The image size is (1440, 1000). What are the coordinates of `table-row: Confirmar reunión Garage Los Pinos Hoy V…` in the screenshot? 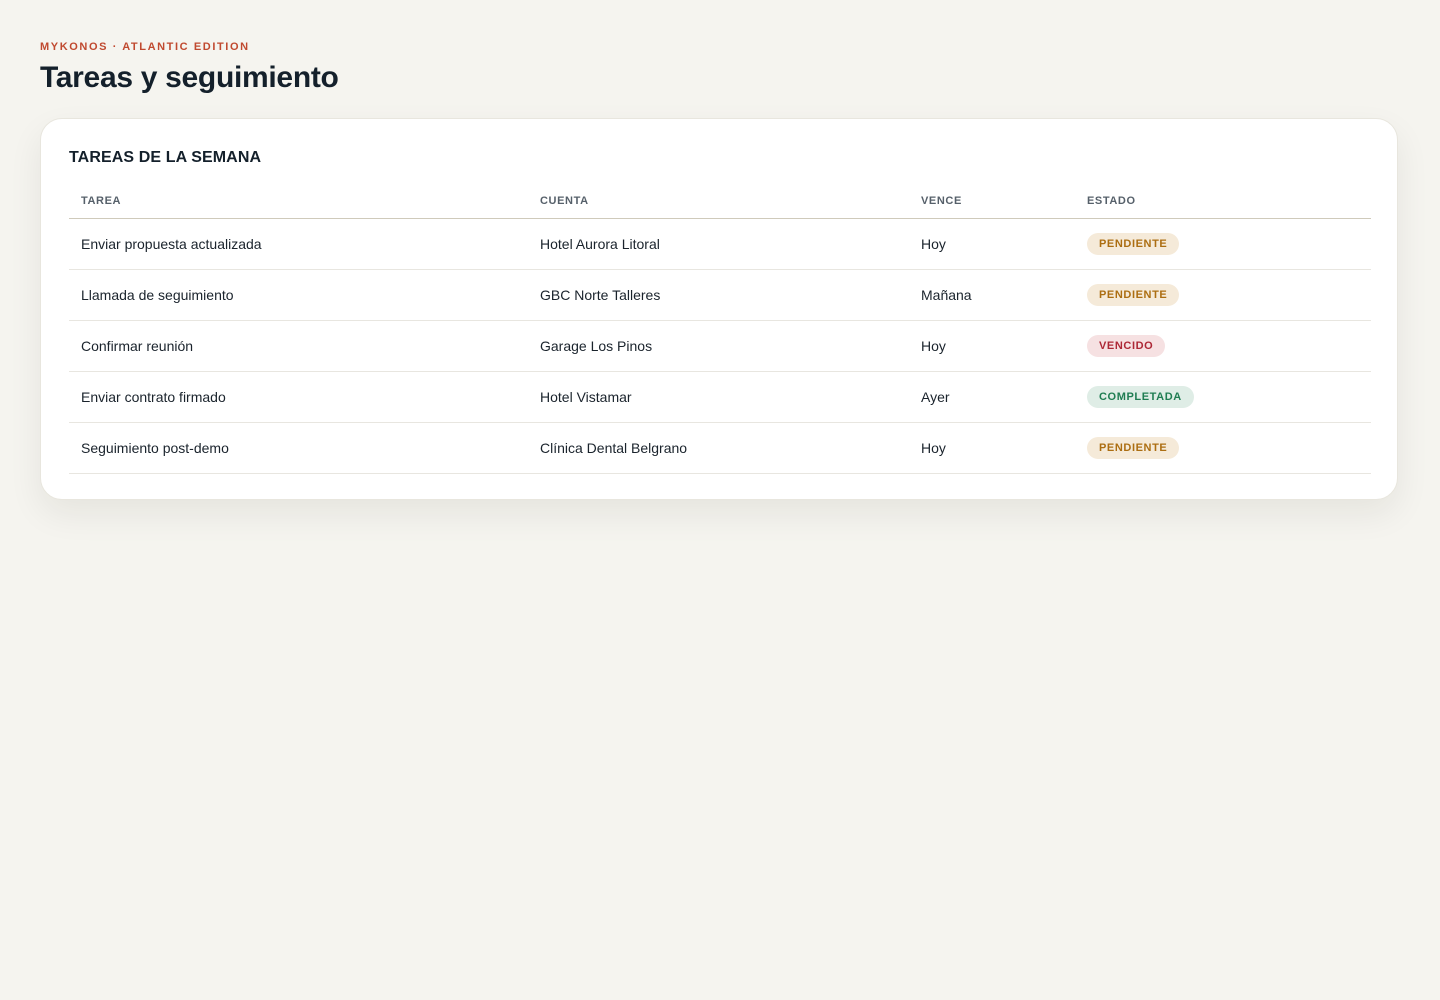 It's located at (720, 346).